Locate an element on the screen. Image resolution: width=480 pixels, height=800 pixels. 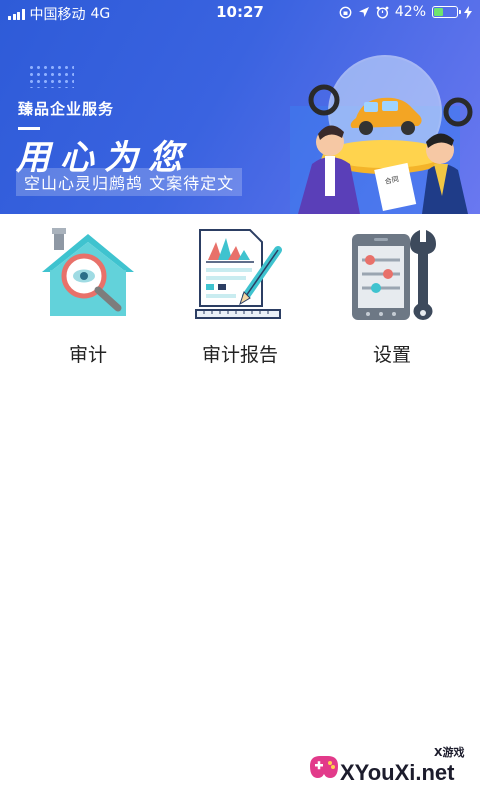
location-icon is located at coordinates (363, 12).